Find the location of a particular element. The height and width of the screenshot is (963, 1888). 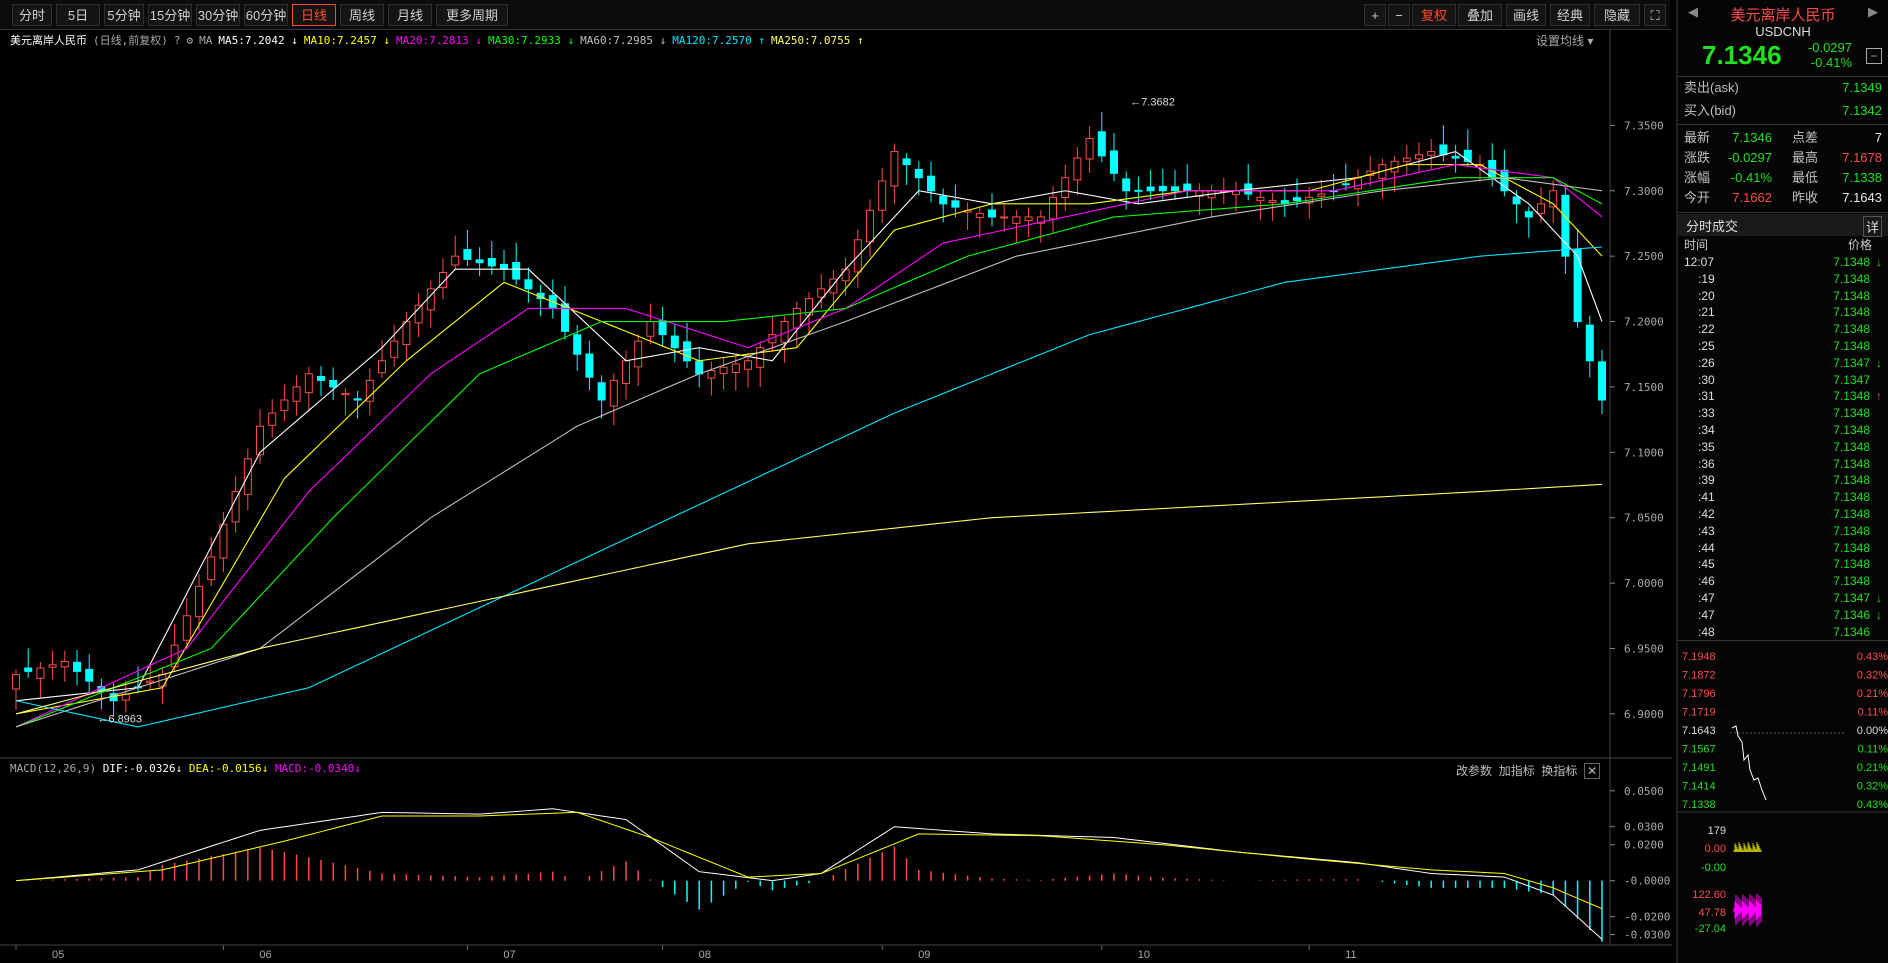

mini-right-label: 0.21% is located at coordinates (1872, 694).